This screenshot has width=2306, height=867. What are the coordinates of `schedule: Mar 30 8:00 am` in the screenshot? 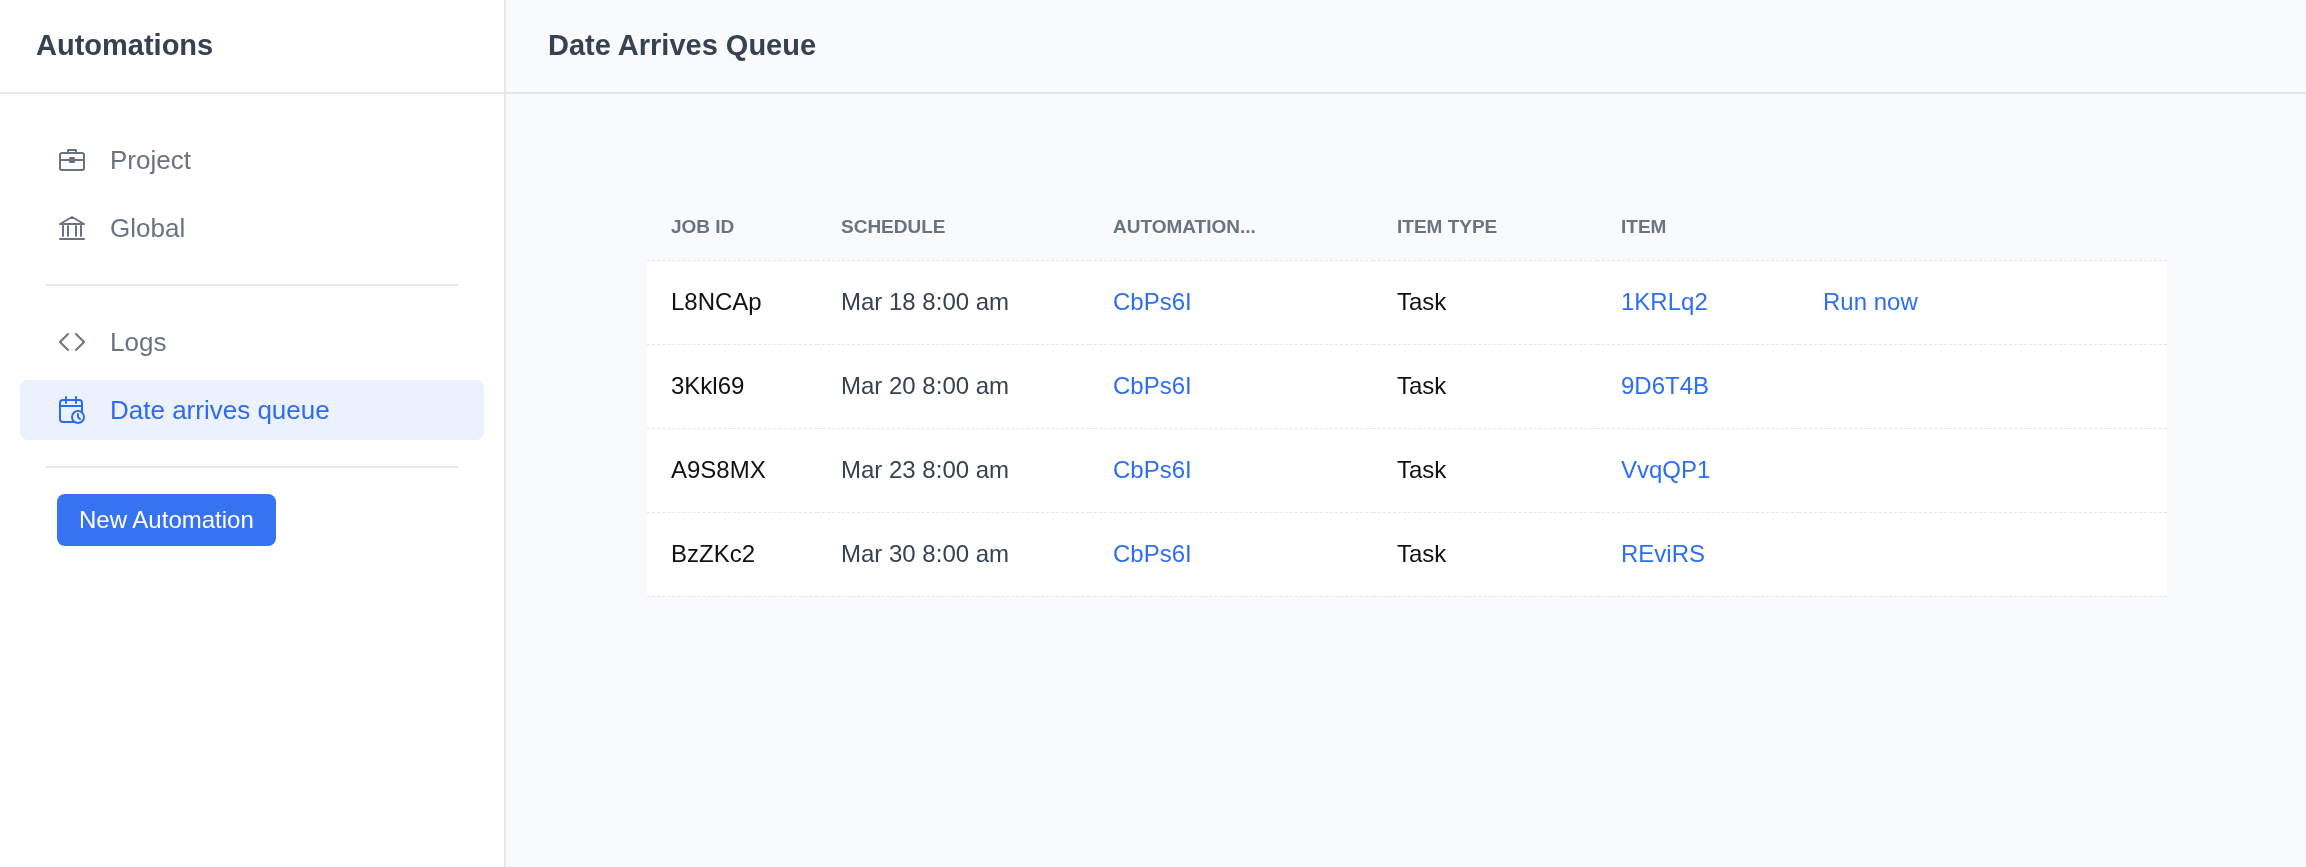 It's located at (925, 553).